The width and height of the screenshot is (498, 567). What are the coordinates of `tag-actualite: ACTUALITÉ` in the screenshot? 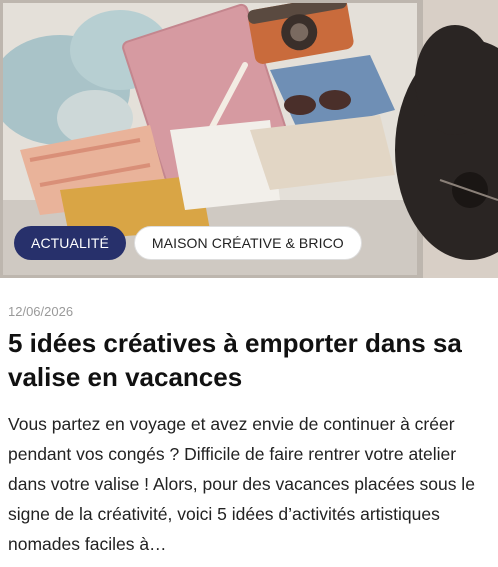 It's located at (70, 243).